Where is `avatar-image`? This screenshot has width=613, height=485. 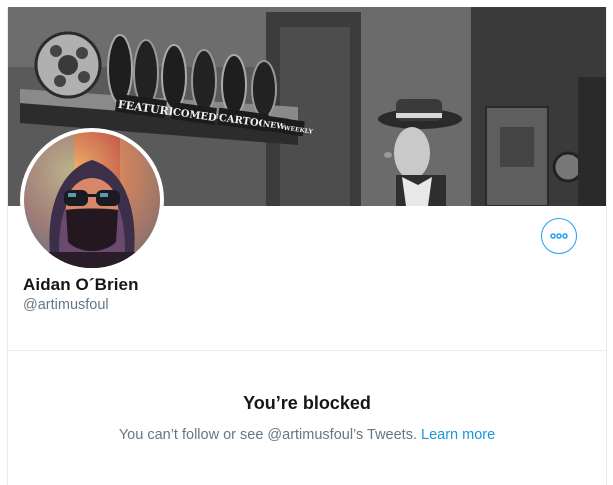
avatar-image is located at coordinates (92, 200).